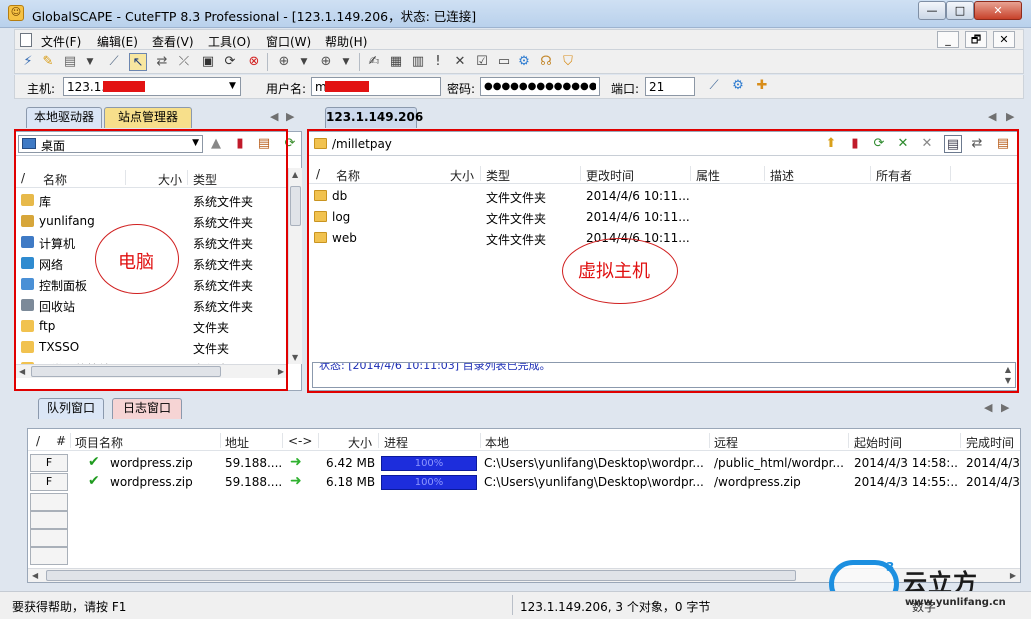 Image resolution: width=1031 pixels, height=619 pixels. What do you see at coordinates (138, 62) in the screenshot?
I see `edit-pointer-icon: ↖` at bounding box center [138, 62].